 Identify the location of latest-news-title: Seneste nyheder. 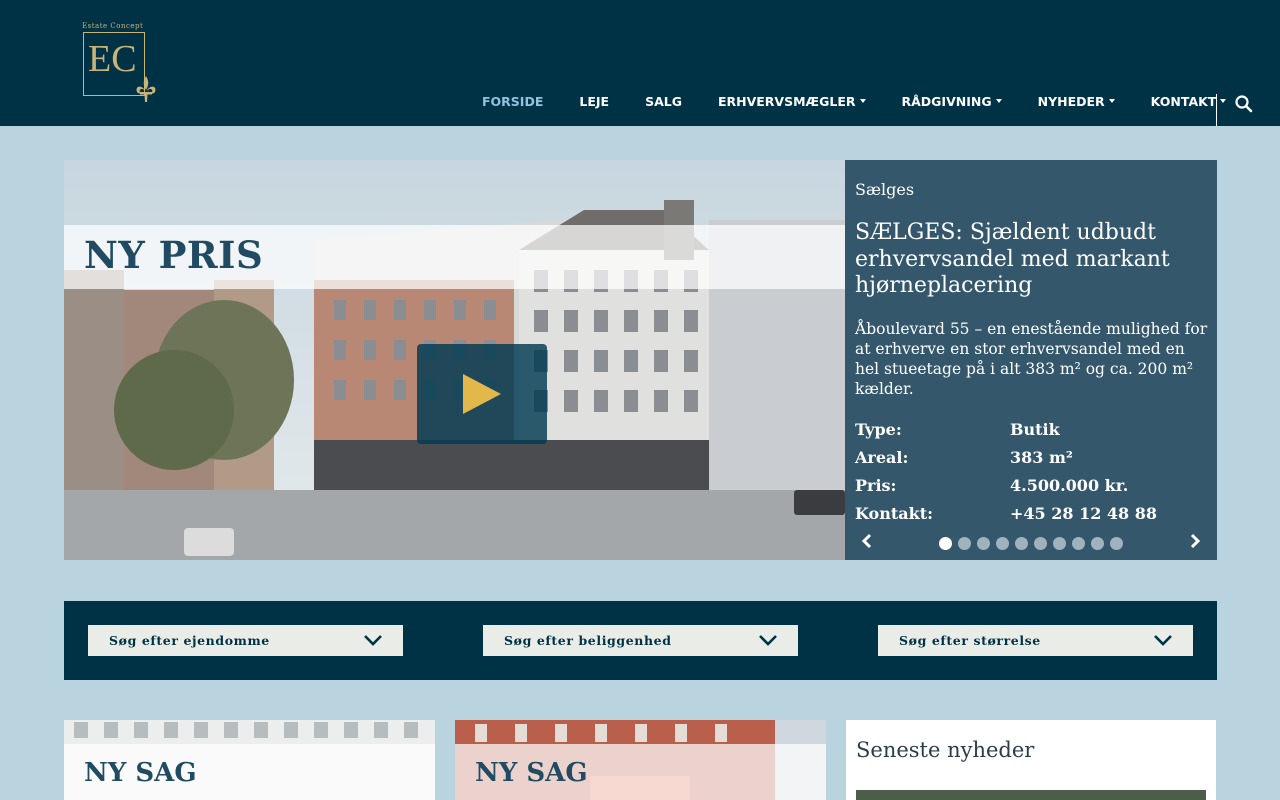
(945, 750).